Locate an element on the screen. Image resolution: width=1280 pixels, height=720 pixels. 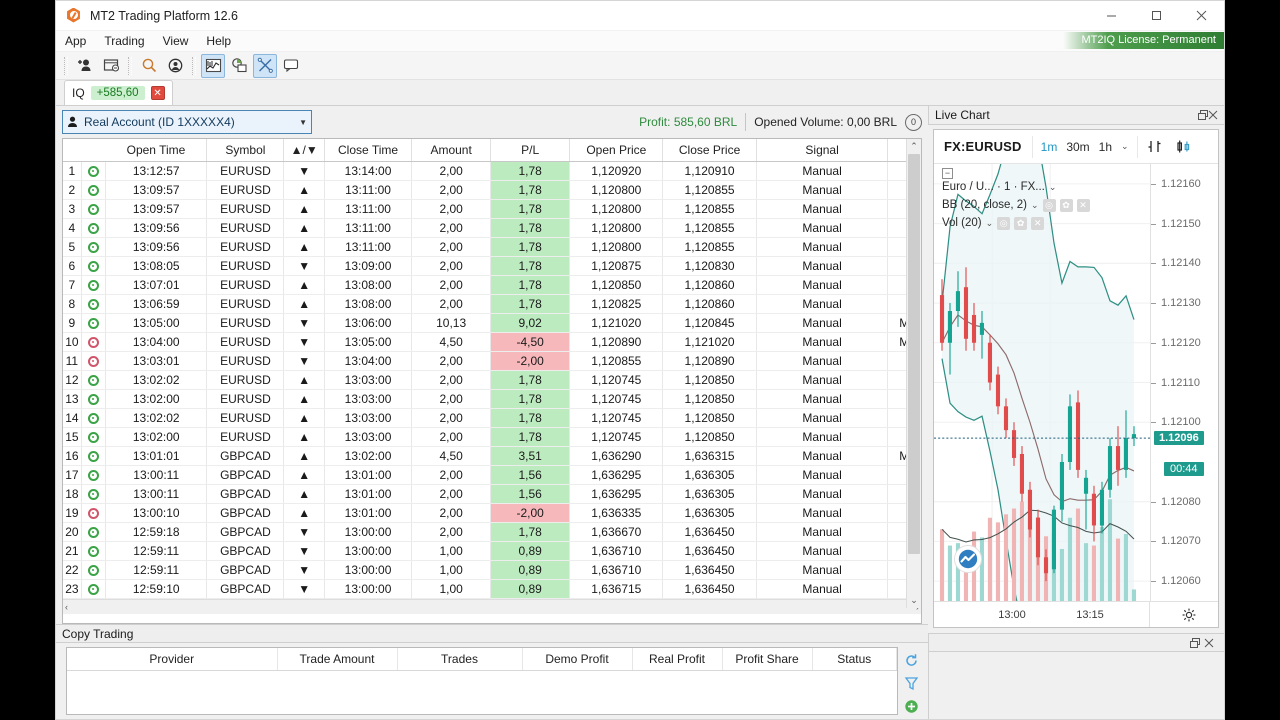
copy-column-header-demo-profit: Demo Profit is located at coordinates (577, 659).